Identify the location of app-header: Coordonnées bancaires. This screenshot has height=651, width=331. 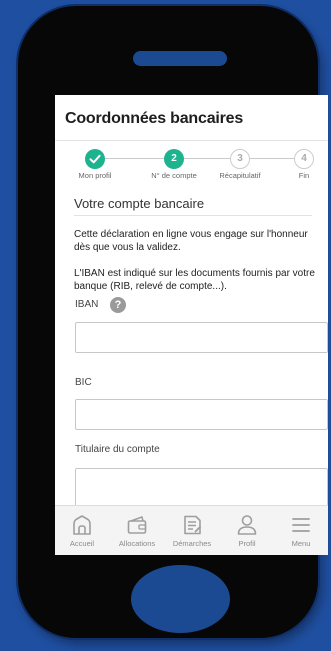
(191, 117).